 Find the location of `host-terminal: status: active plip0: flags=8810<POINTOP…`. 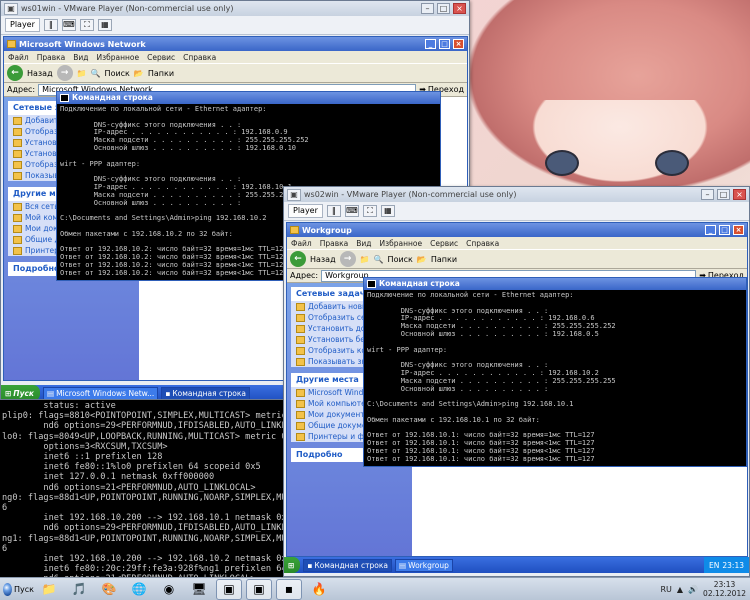

host-terminal: status: active plip0: flags=8810<POINTOP… is located at coordinates (141, 488).